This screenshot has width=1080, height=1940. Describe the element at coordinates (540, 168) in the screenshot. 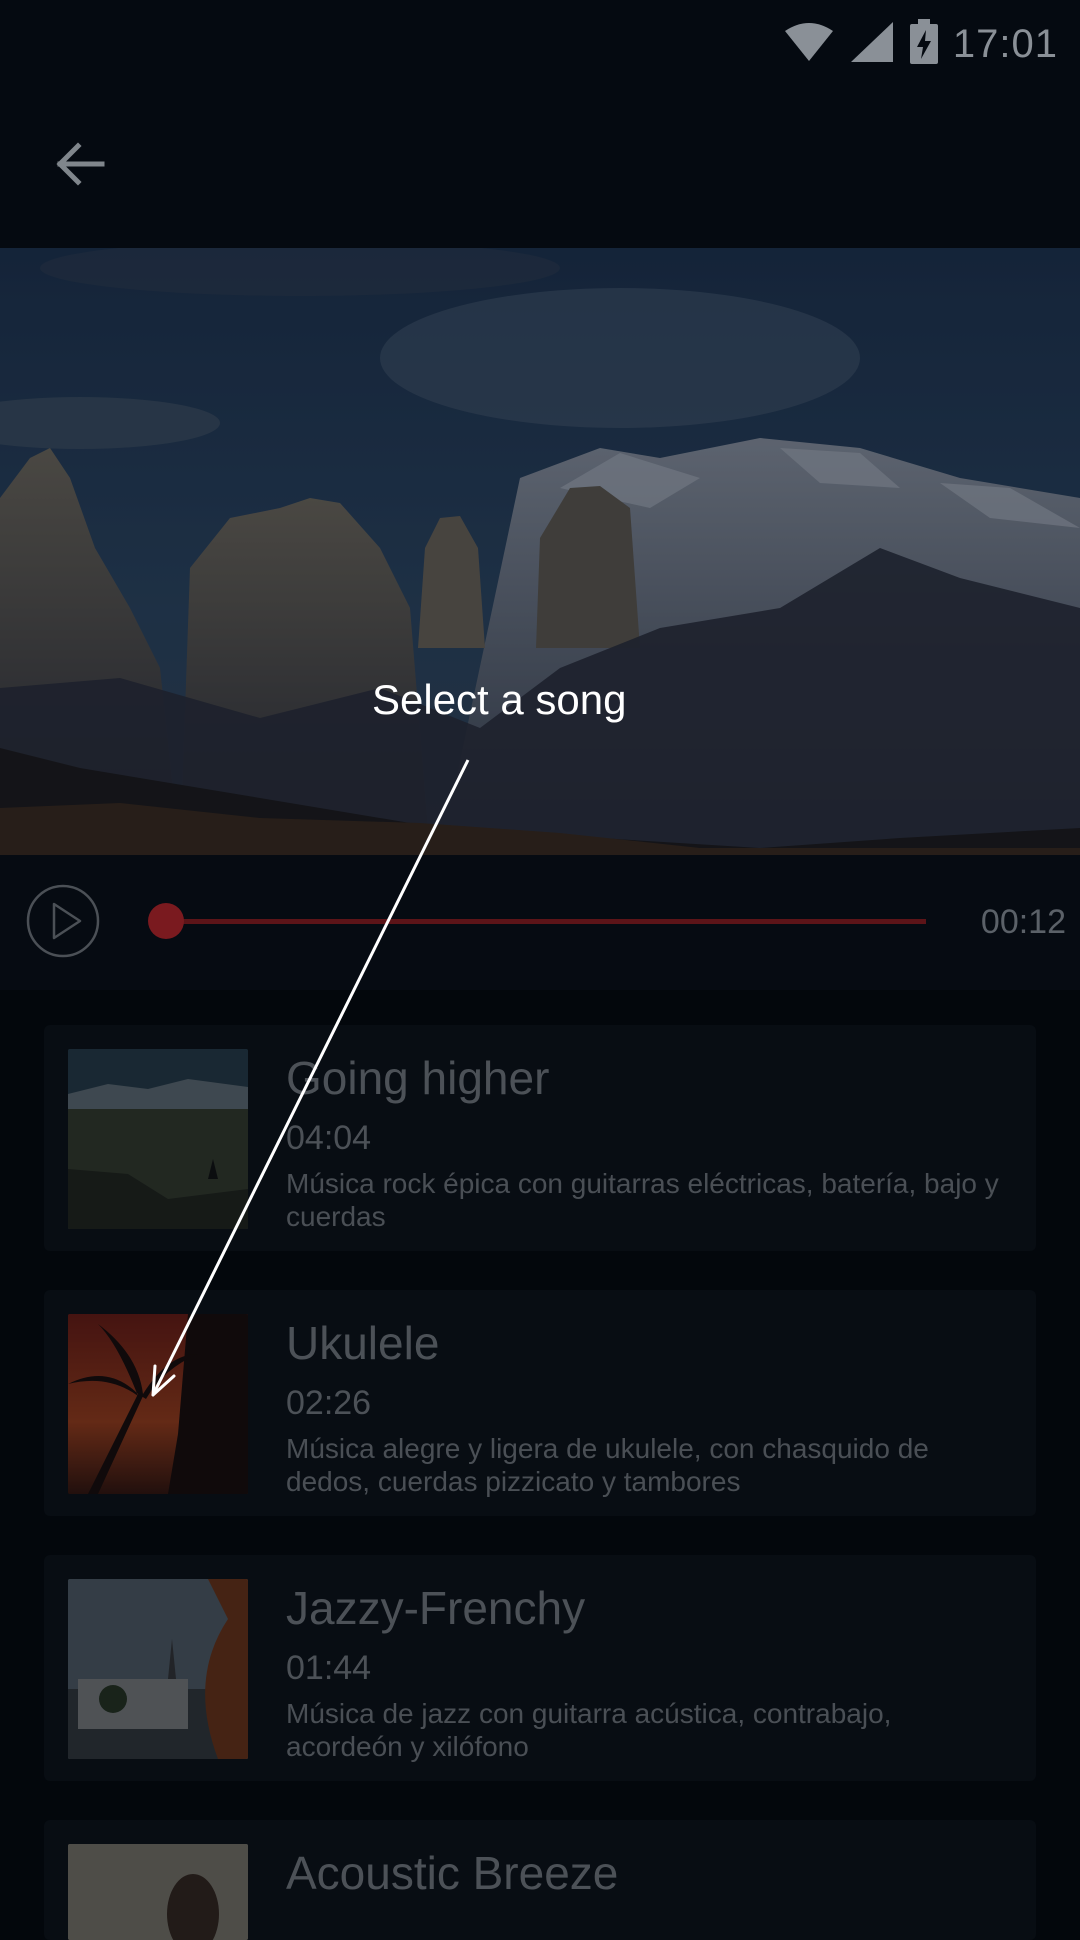

I see `app-bar` at that location.